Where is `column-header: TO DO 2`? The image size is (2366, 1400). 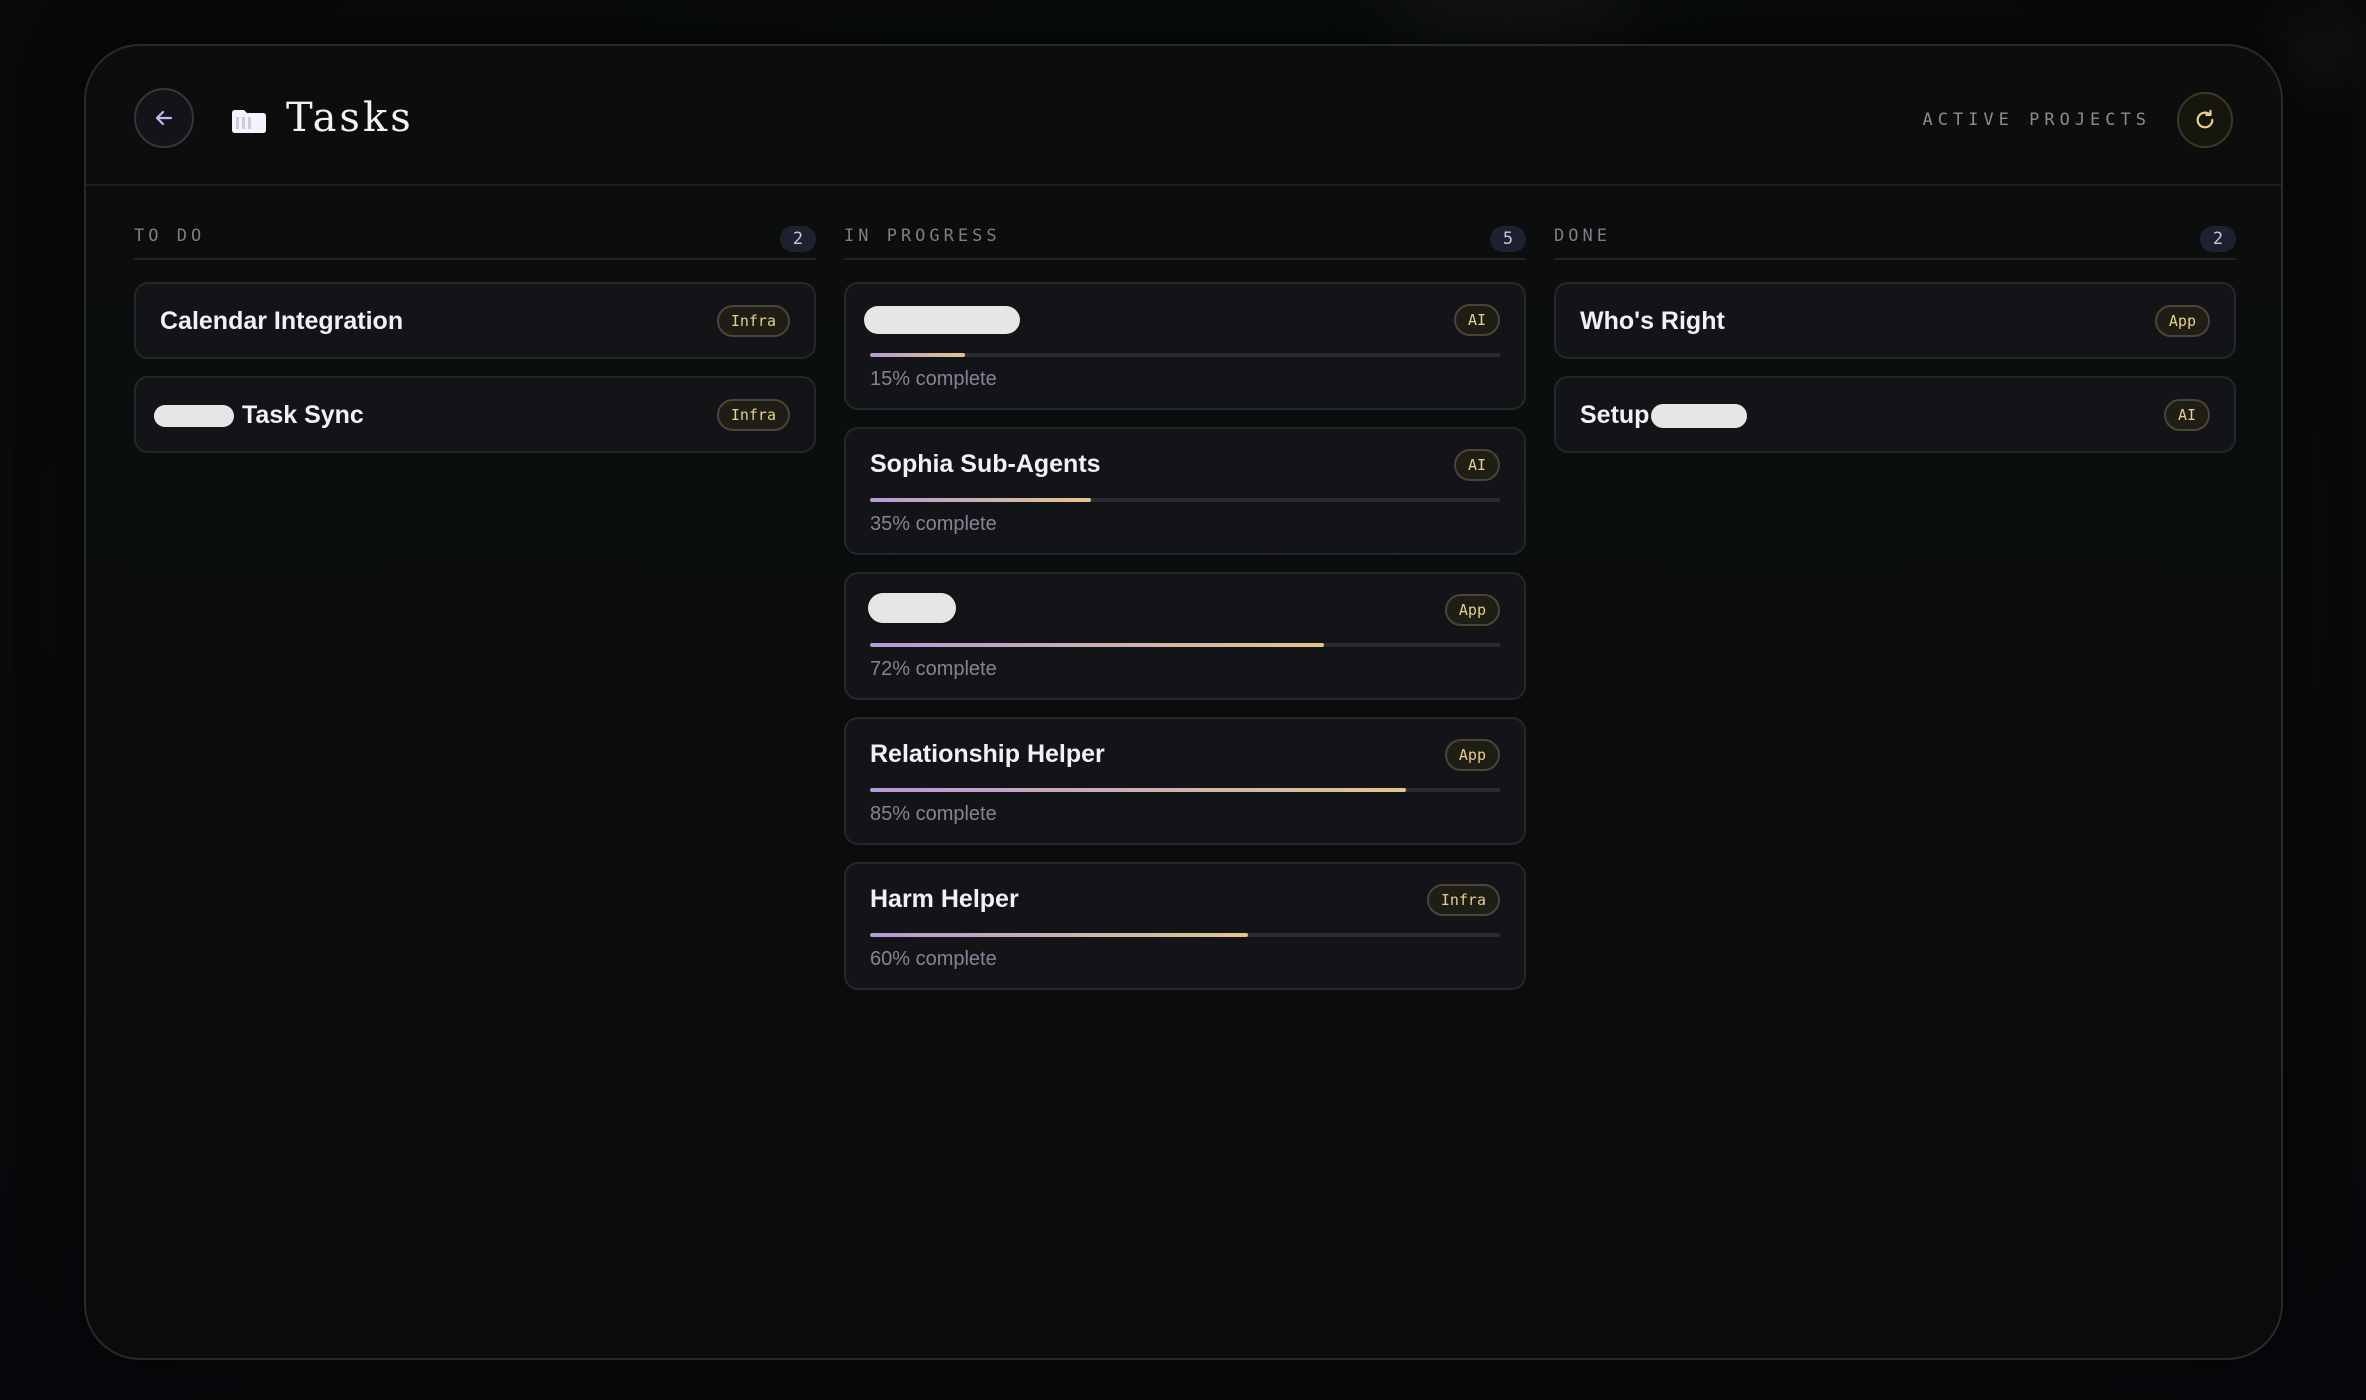
column-header: TO DO 2 is located at coordinates (475, 238).